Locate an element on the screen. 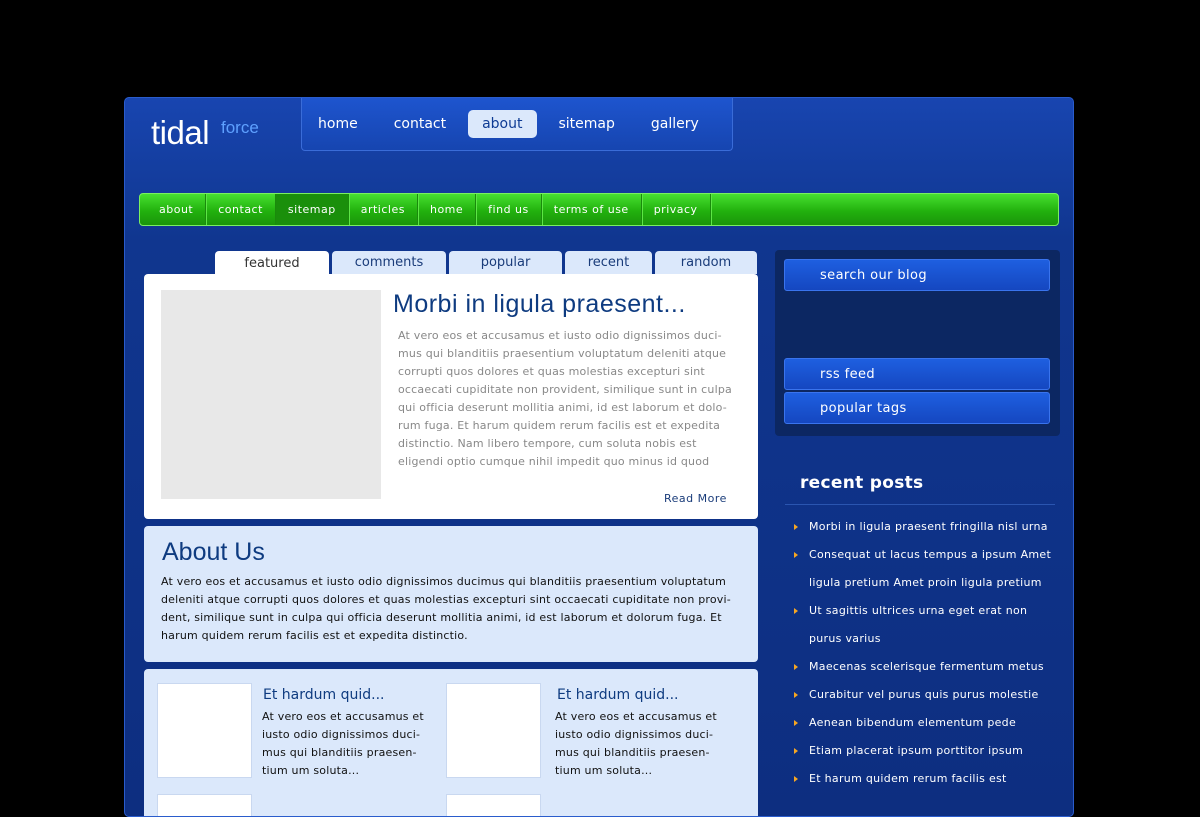 Image resolution: width=1200 pixels, height=817 pixels. top-navigation: home contact about sitemap gallery is located at coordinates (517, 124).